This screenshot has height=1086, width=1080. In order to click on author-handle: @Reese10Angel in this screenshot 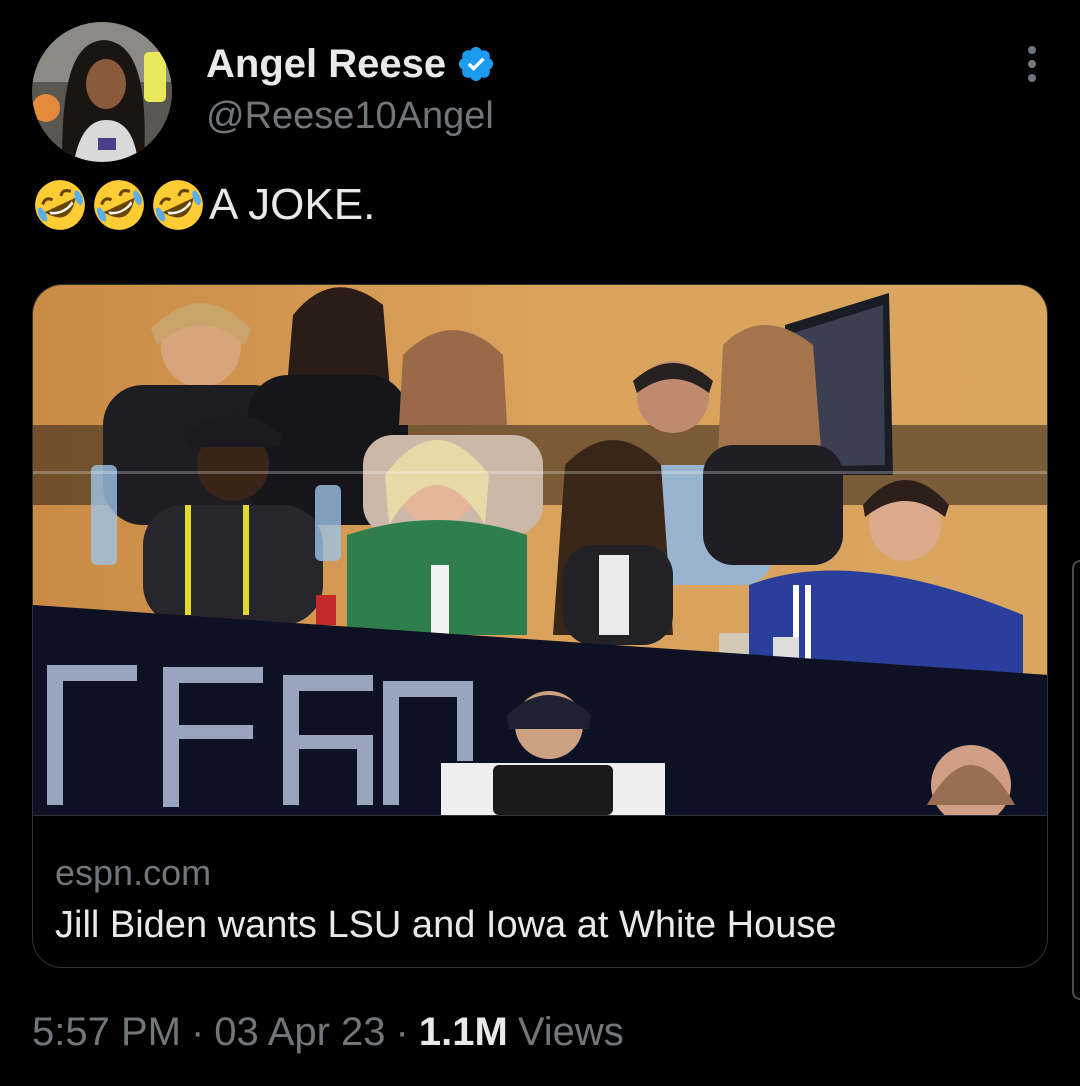, I will do `click(350, 116)`.